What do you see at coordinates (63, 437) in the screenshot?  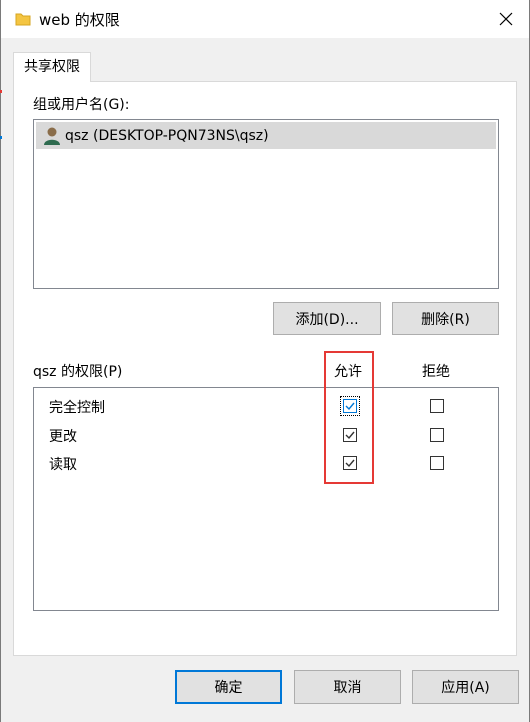 I see `permission-name-change: 更改` at bounding box center [63, 437].